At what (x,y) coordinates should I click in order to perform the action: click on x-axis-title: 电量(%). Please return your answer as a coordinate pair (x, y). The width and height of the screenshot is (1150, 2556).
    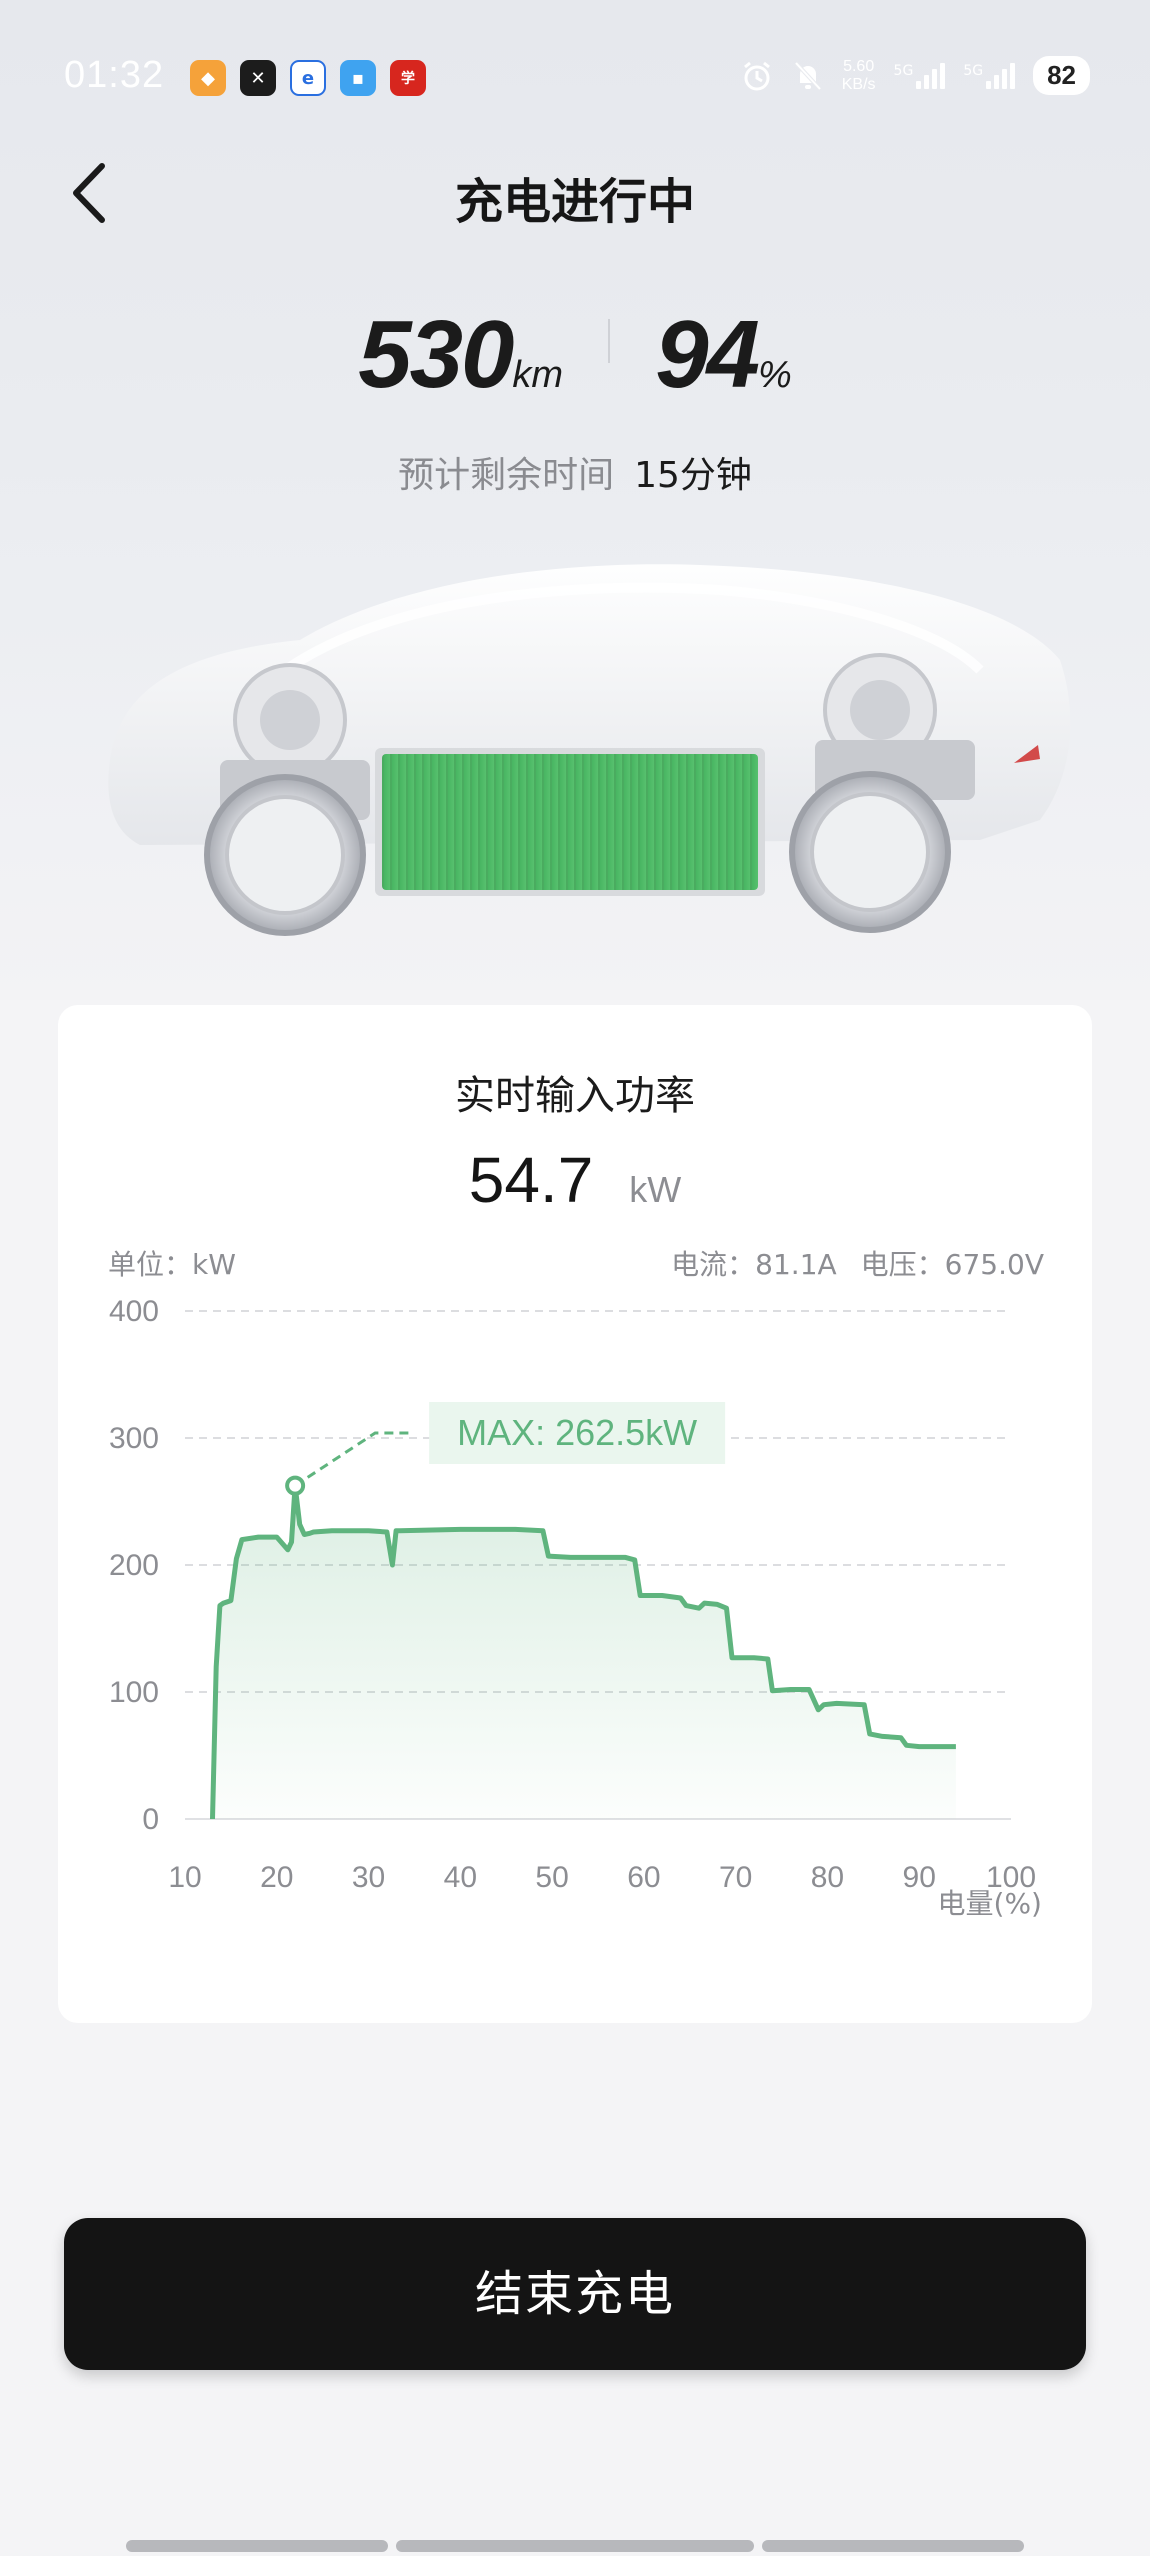
    Looking at the image, I should click on (990, 1903).